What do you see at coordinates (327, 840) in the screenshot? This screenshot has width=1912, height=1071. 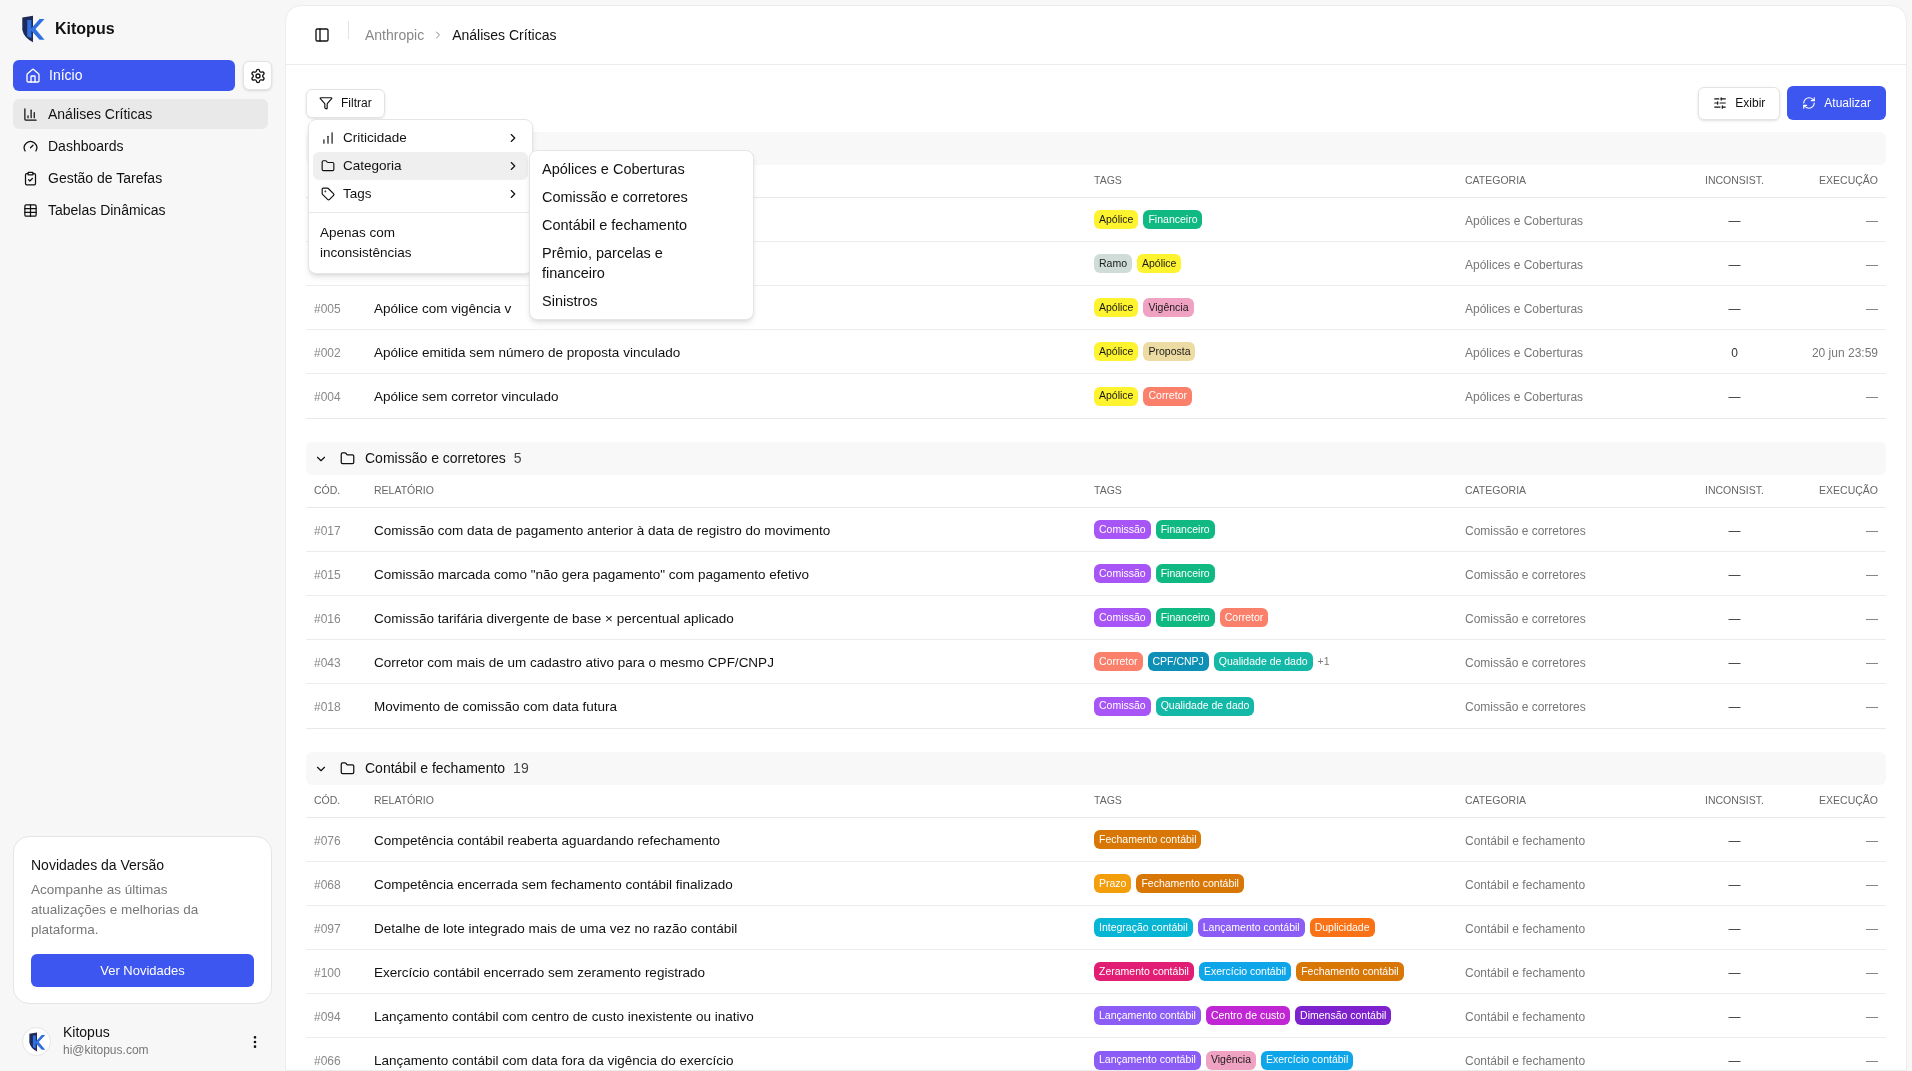 I see `report-code: #076` at bounding box center [327, 840].